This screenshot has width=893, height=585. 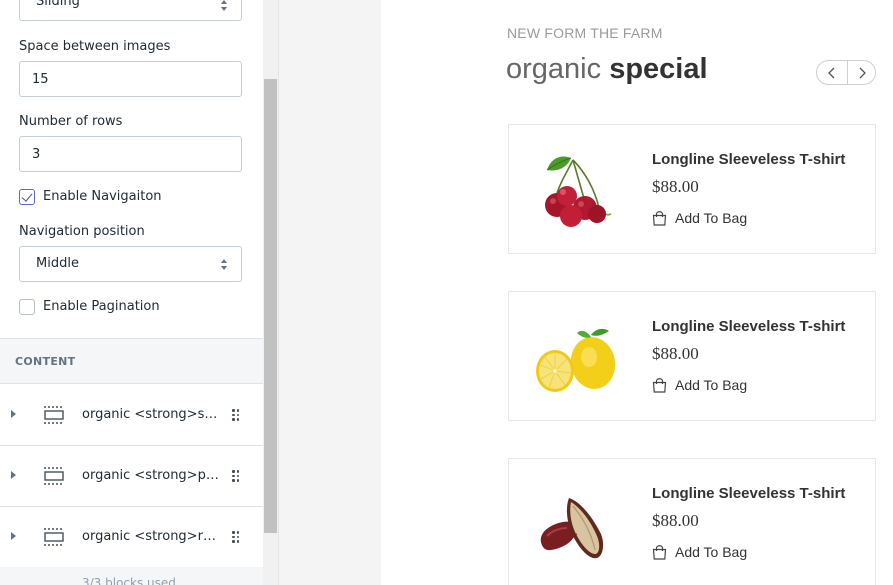 What do you see at coordinates (57, 263) in the screenshot?
I see `navigation-position-value: Middle` at bounding box center [57, 263].